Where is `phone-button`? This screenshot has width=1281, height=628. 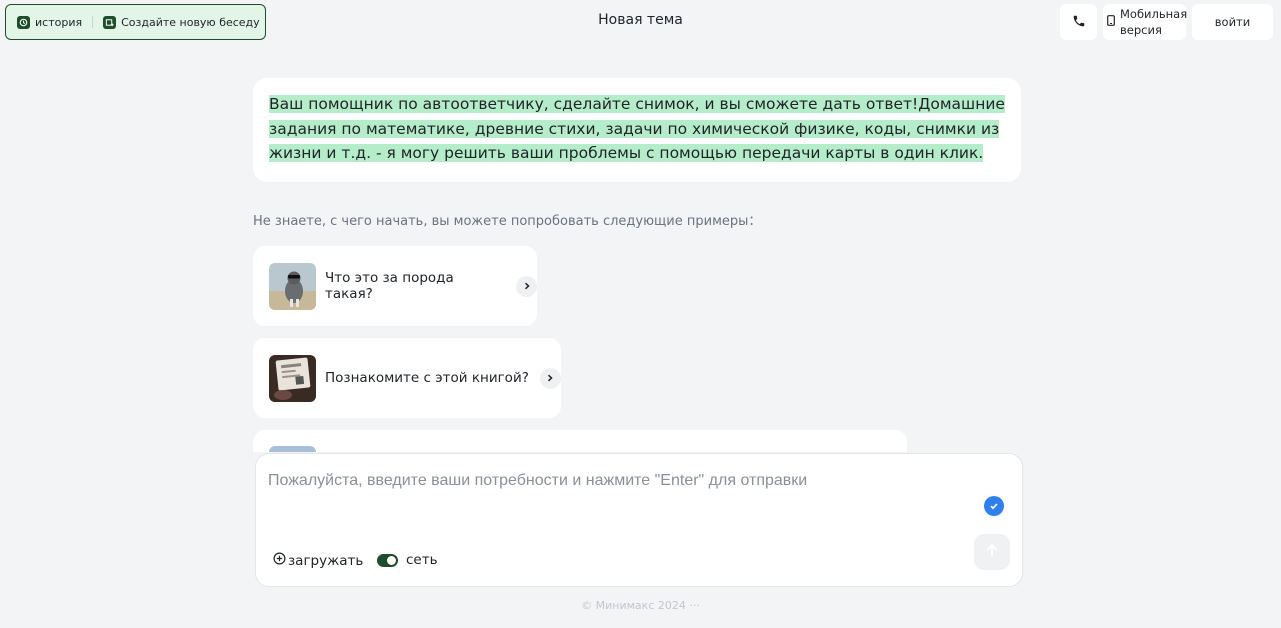 phone-button is located at coordinates (1078, 22).